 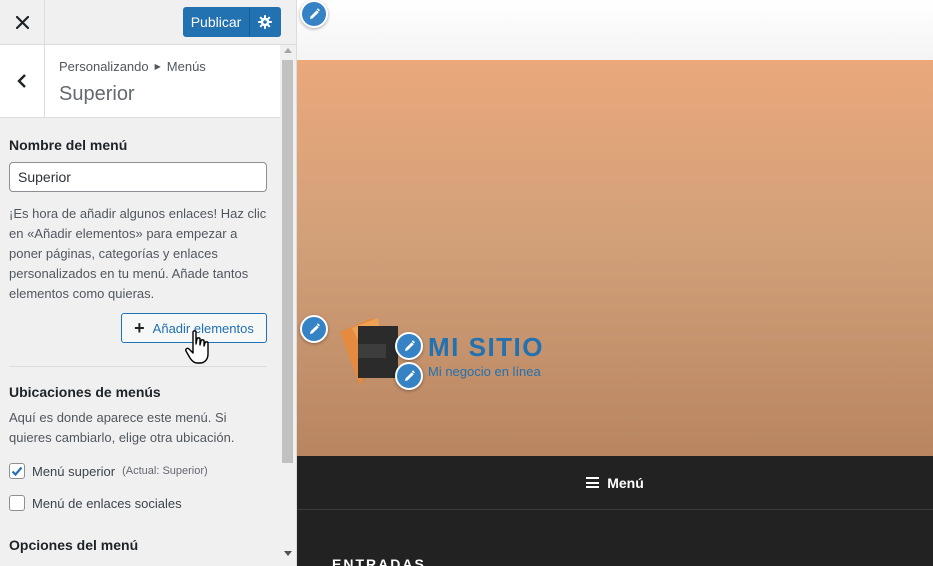 What do you see at coordinates (74, 471) in the screenshot?
I see `location-top-menu-label: Menú superior` at bounding box center [74, 471].